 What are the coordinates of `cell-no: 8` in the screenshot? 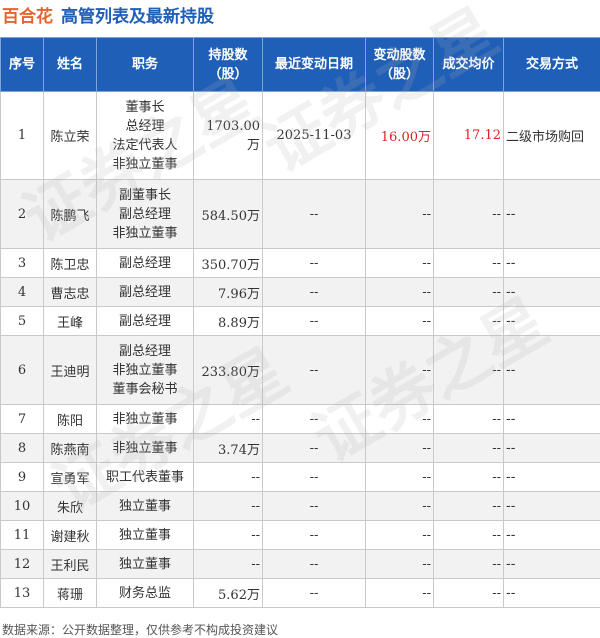 It's located at (22, 448).